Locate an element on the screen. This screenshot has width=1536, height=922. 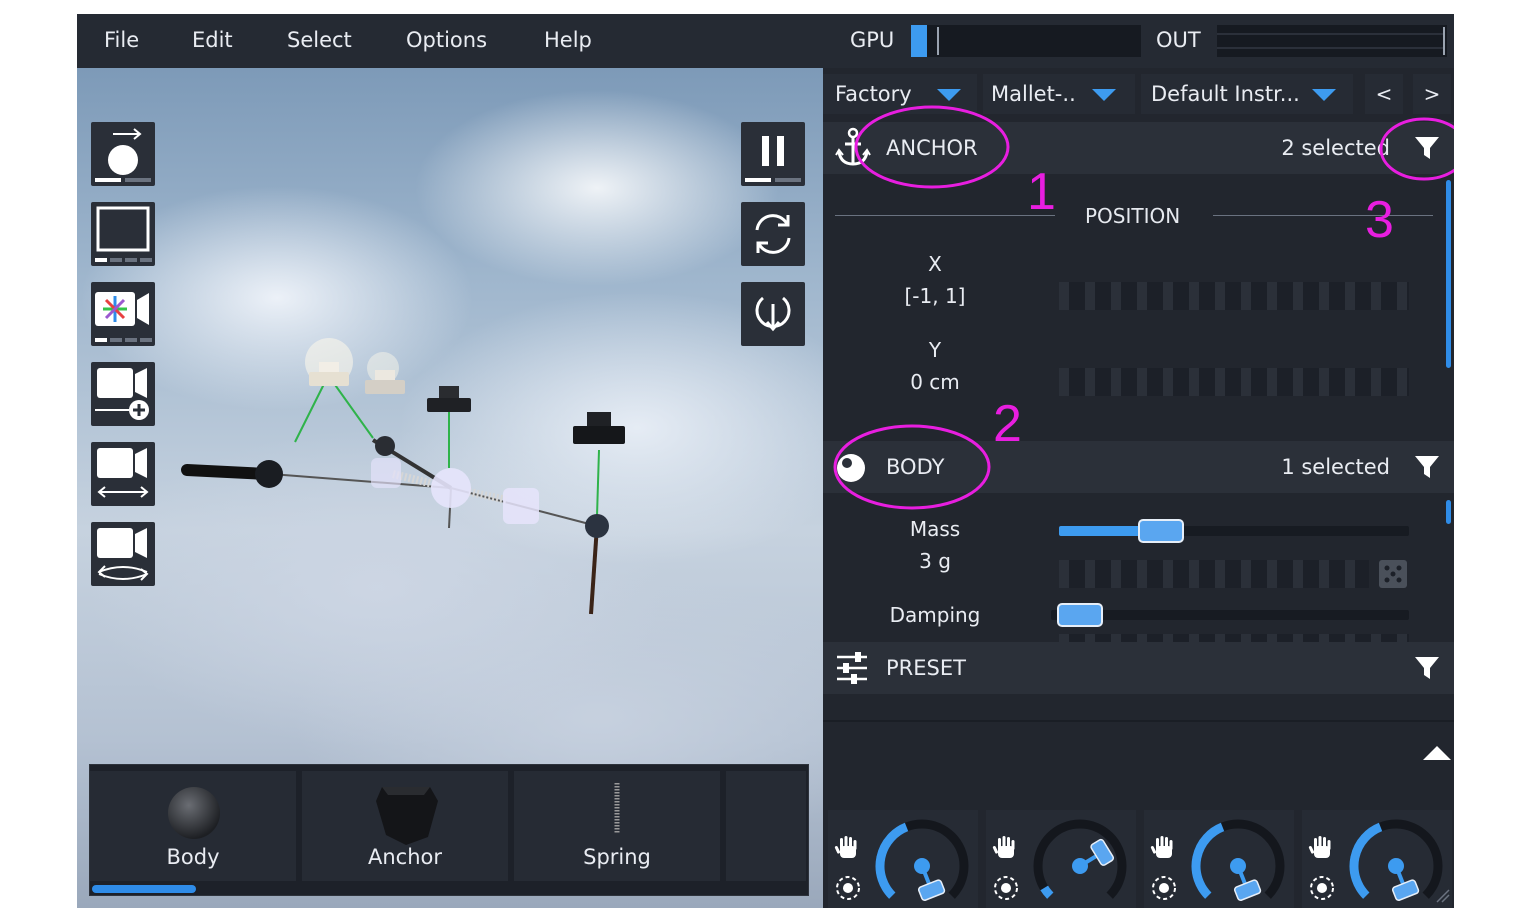
mass-slider-thumb is located at coordinates (1161, 531).